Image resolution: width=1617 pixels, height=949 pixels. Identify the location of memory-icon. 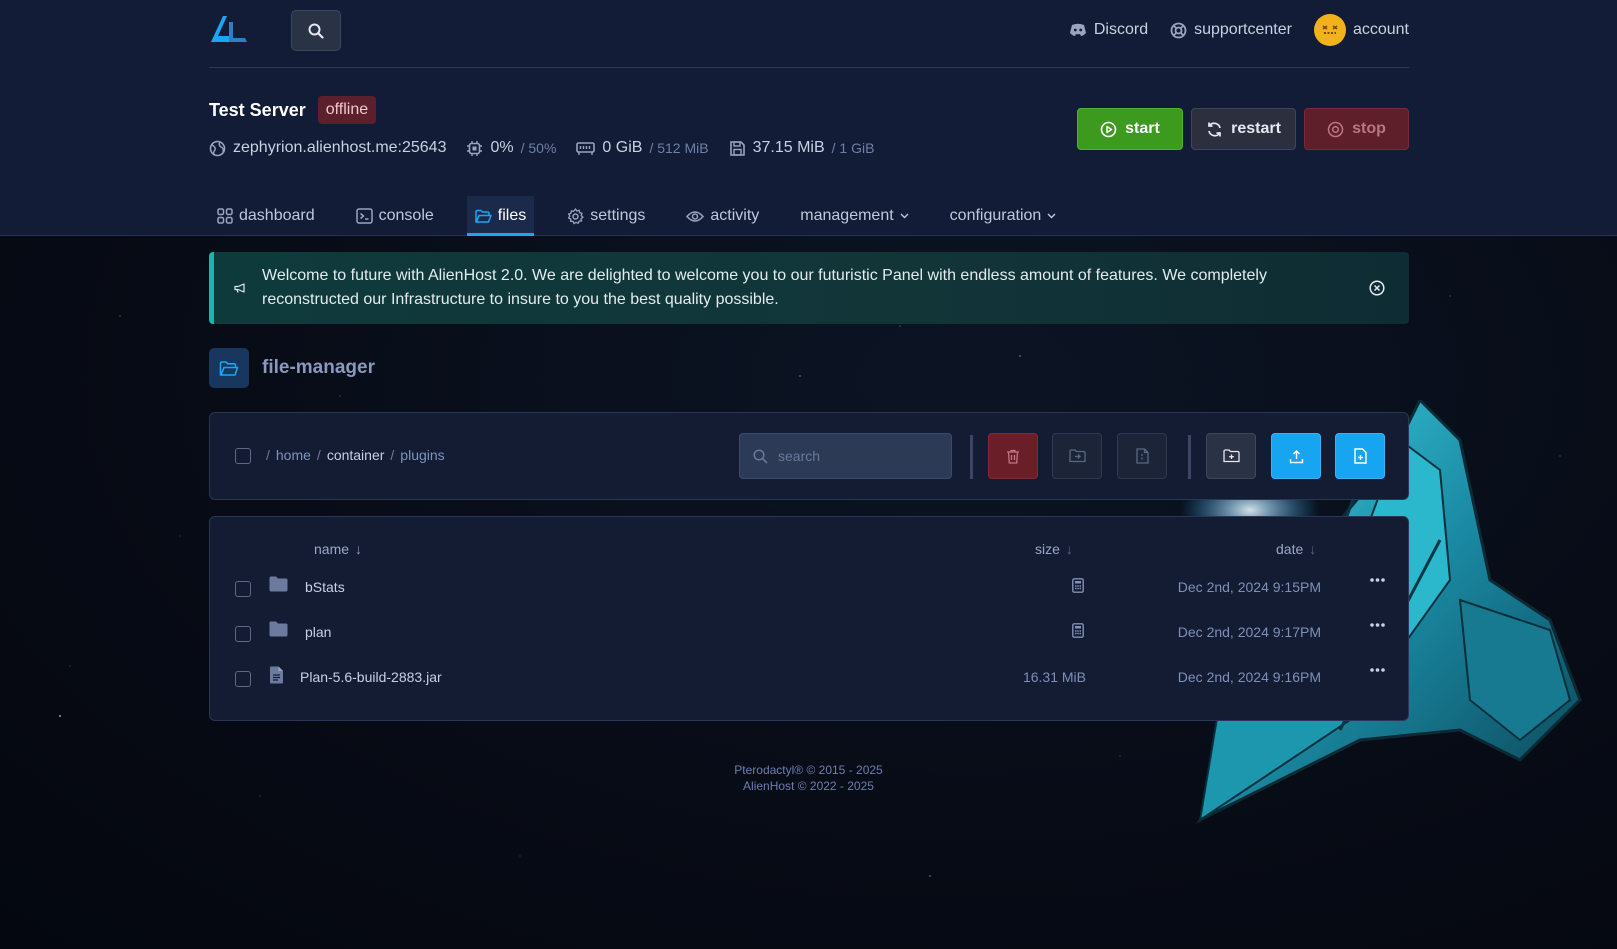
(586, 148).